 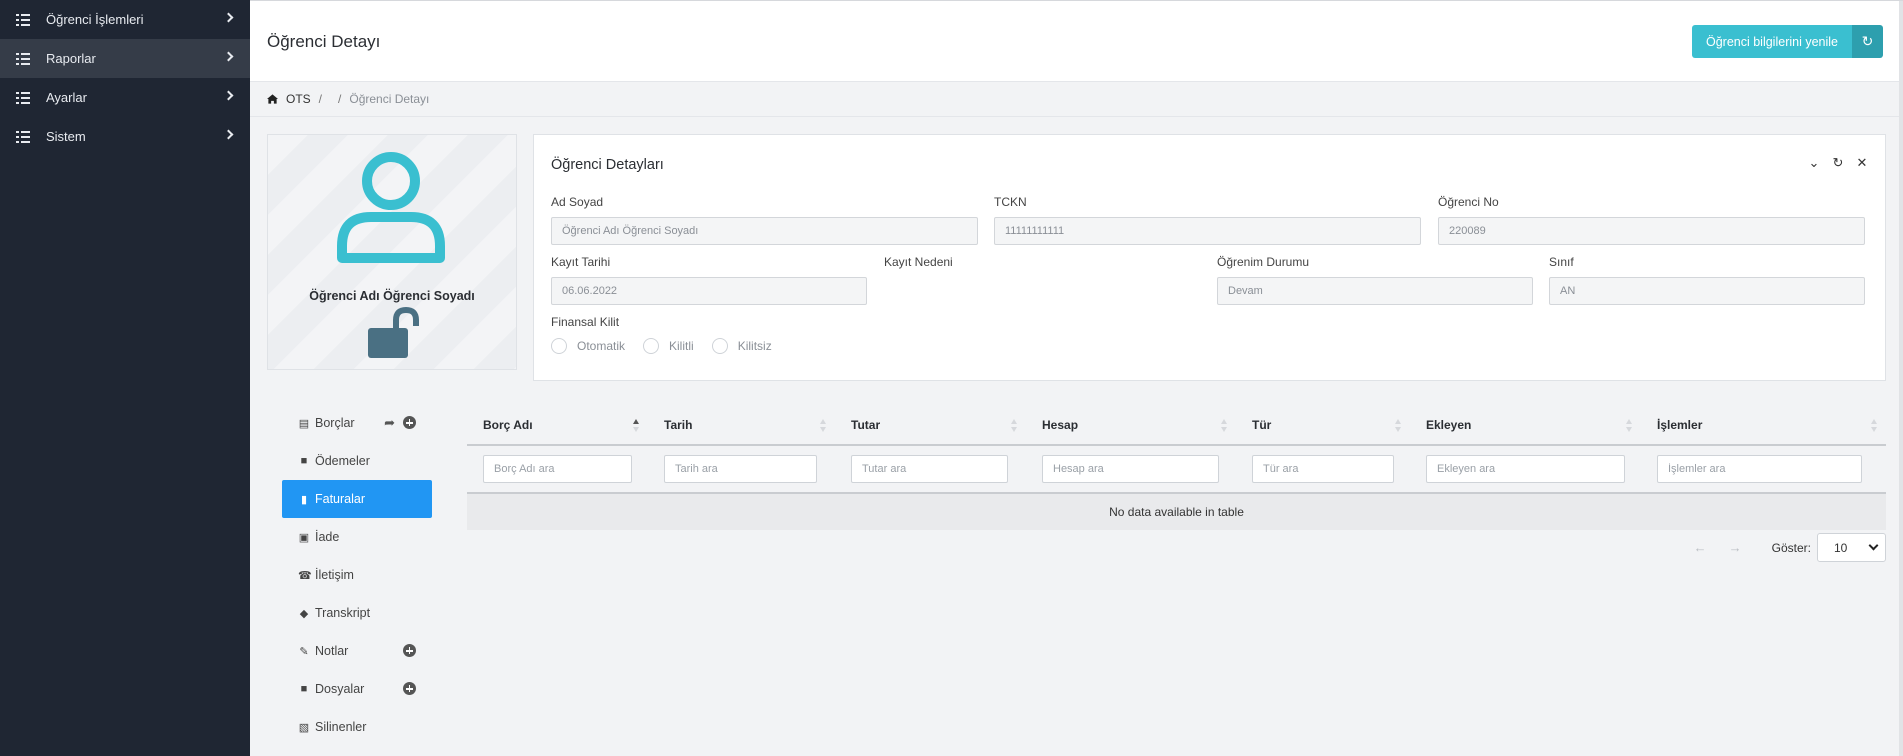 What do you see at coordinates (681, 346) in the screenshot?
I see `radio-label: Kilitli` at bounding box center [681, 346].